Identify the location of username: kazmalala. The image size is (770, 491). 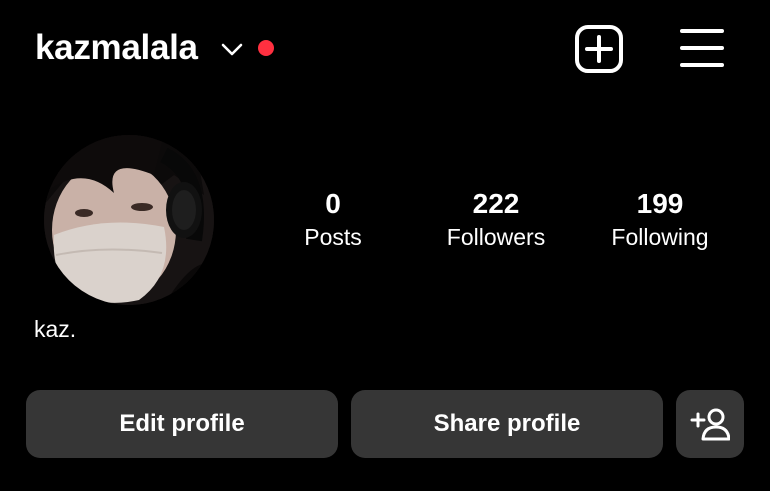
(116, 48).